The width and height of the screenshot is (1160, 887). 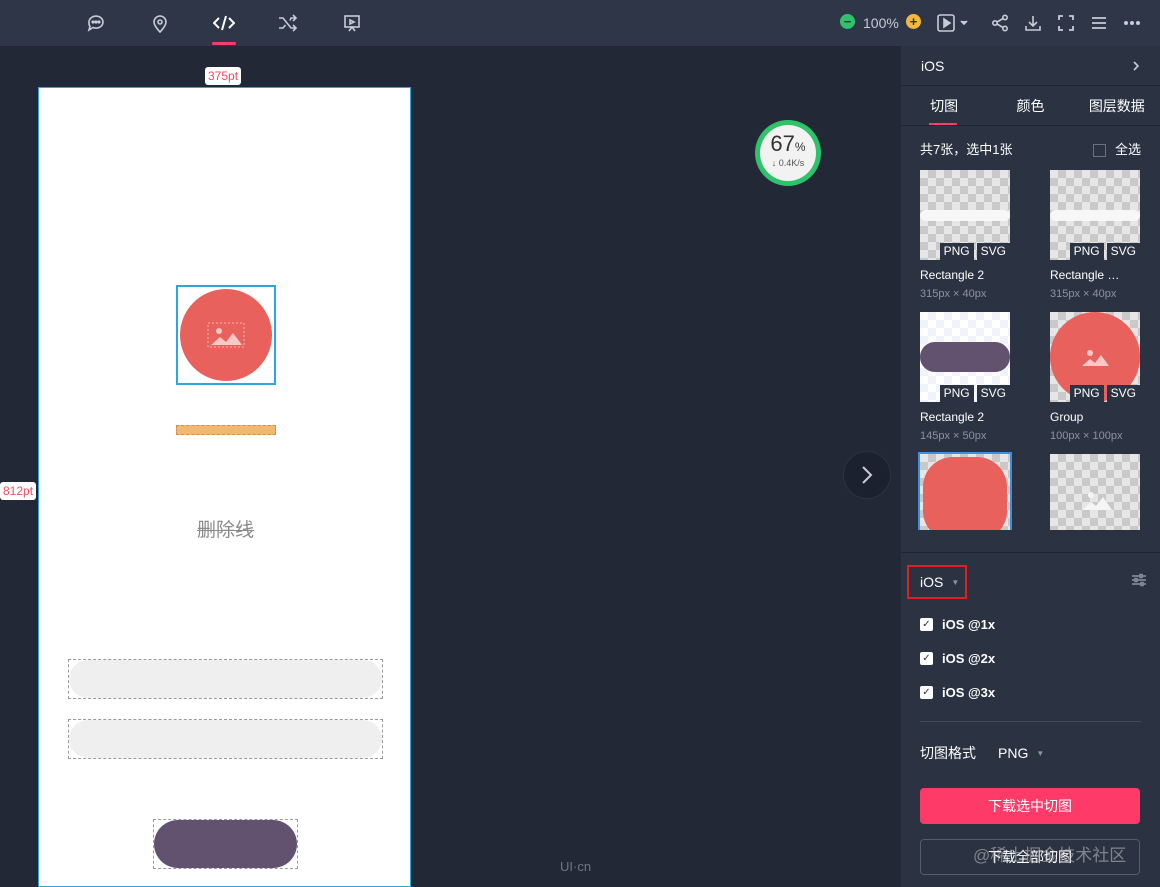 What do you see at coordinates (953, 436) in the screenshot?
I see `slice-size: 145px × 50px` at bounding box center [953, 436].